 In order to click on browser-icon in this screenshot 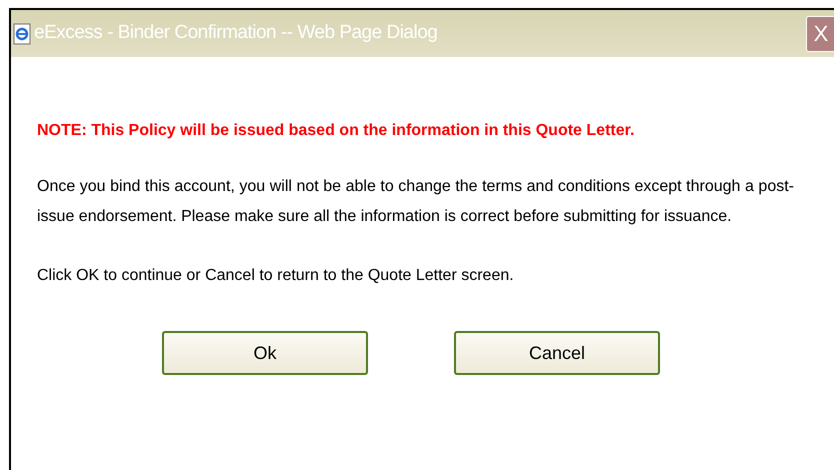, I will do `click(22, 33)`.